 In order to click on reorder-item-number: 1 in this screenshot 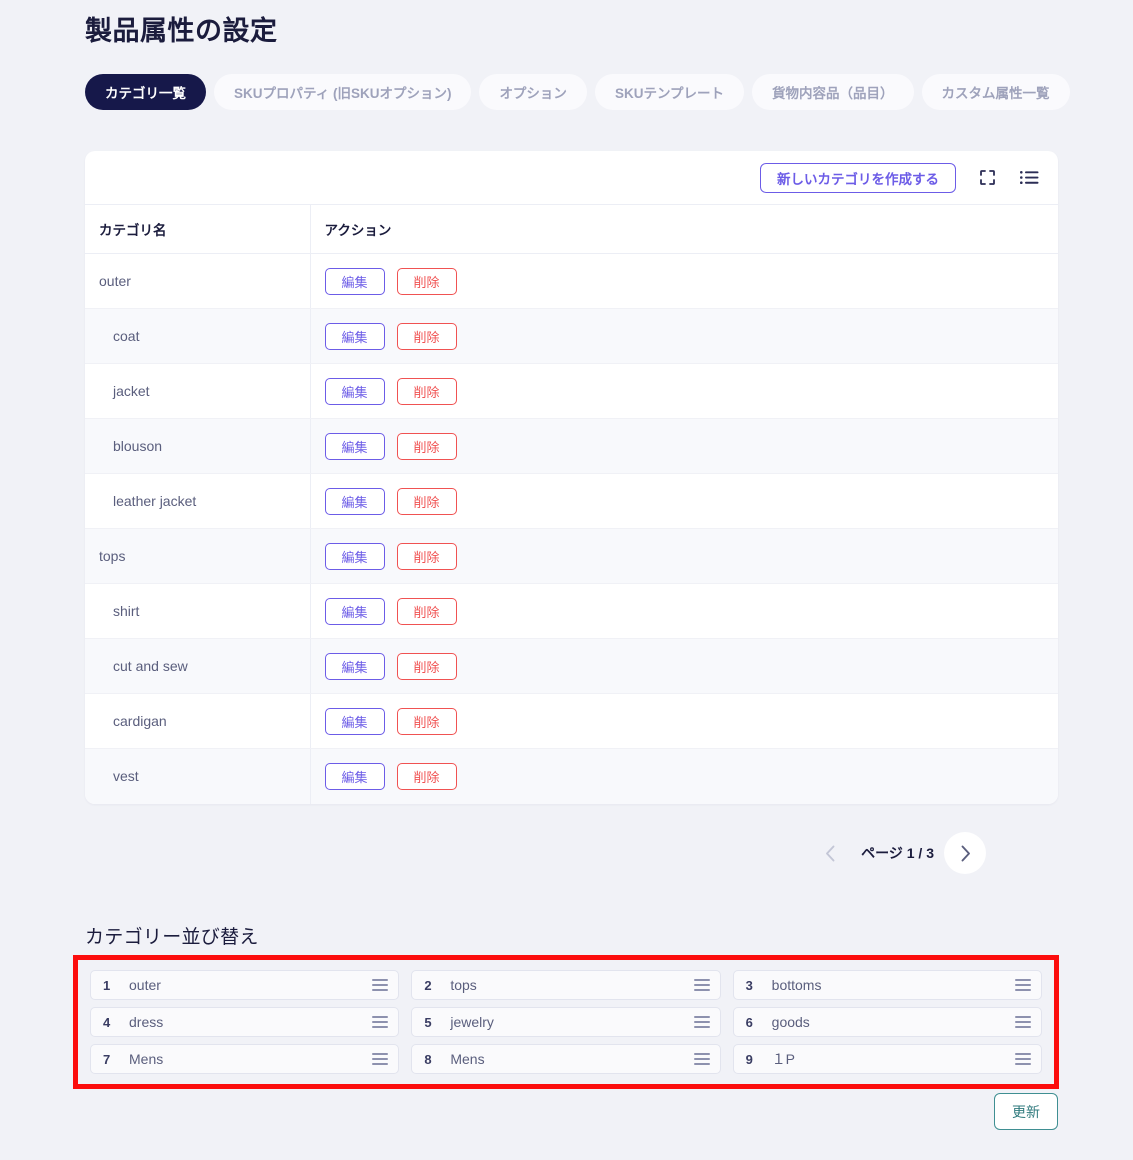, I will do `click(107, 985)`.